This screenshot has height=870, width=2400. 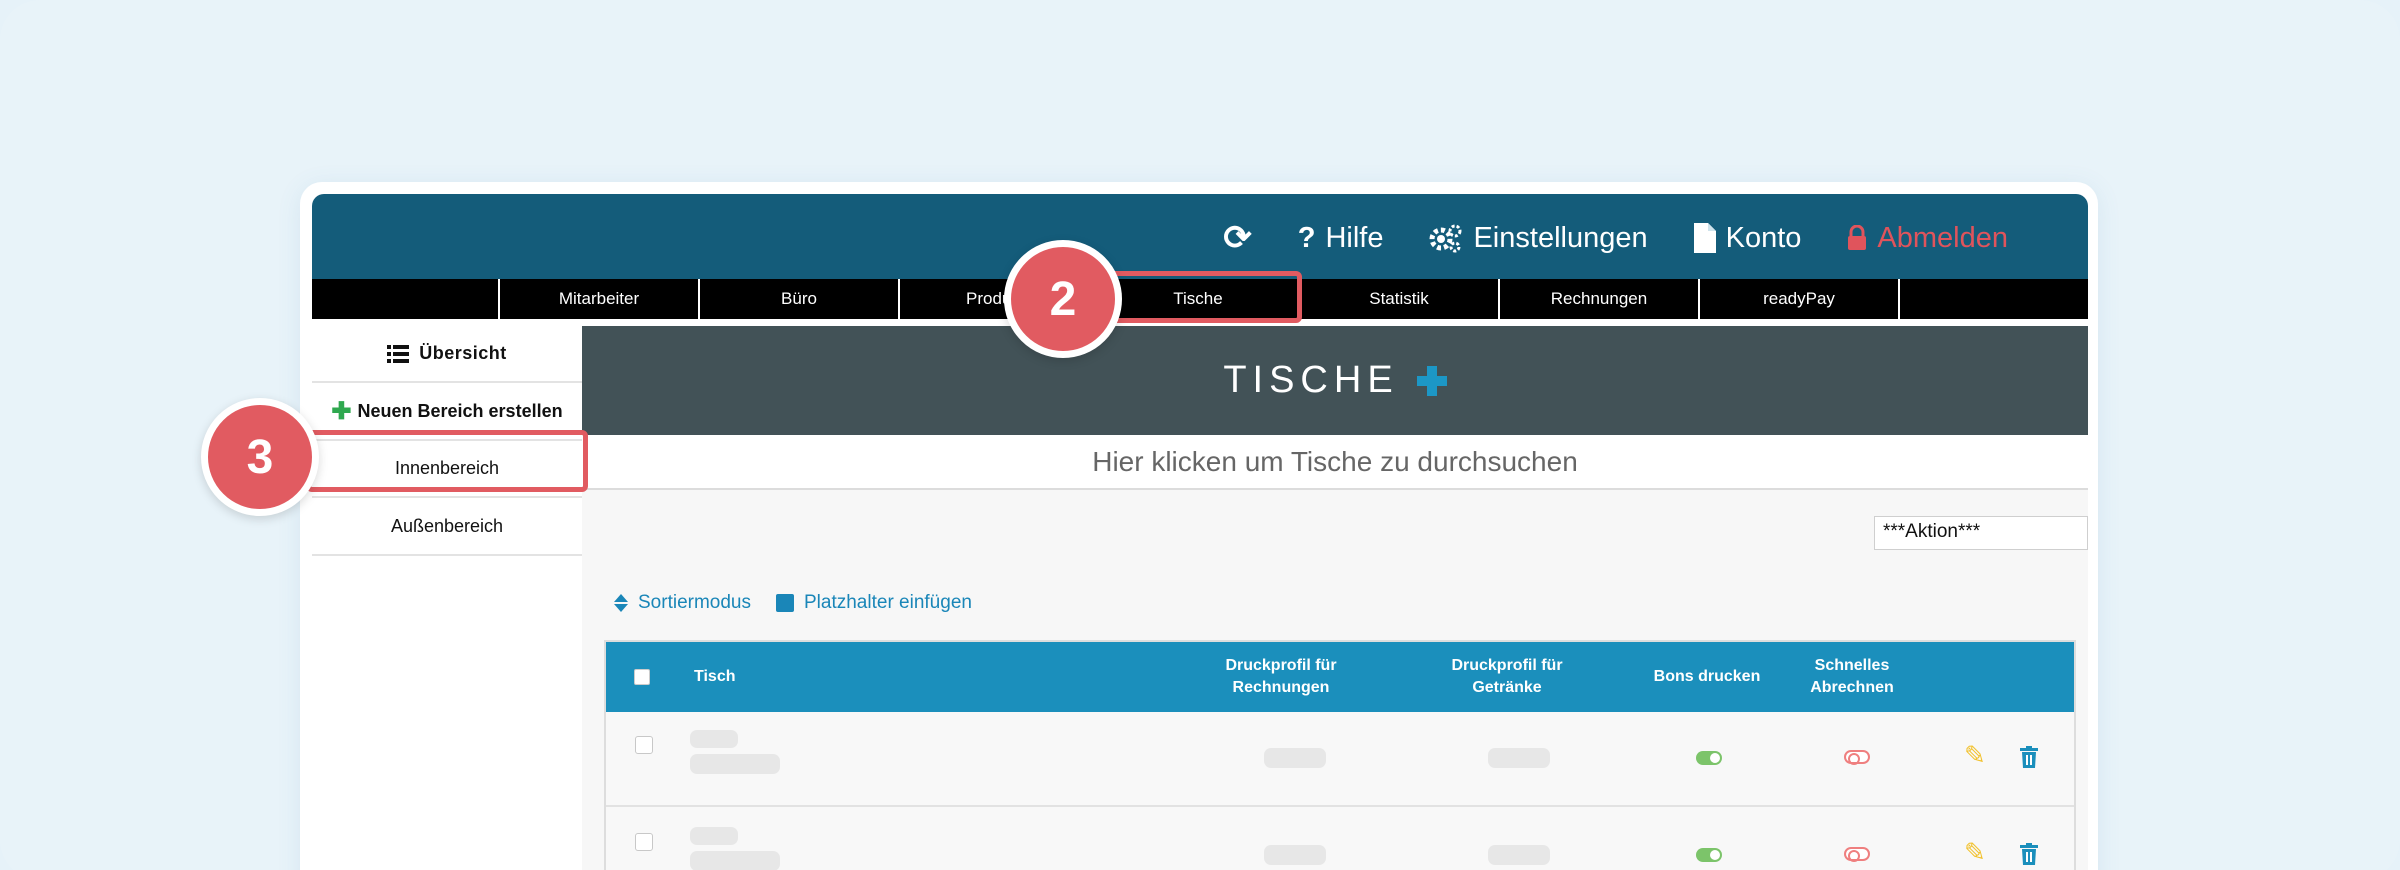 I want to click on refresh-button: ⟳, so click(x=1237, y=238).